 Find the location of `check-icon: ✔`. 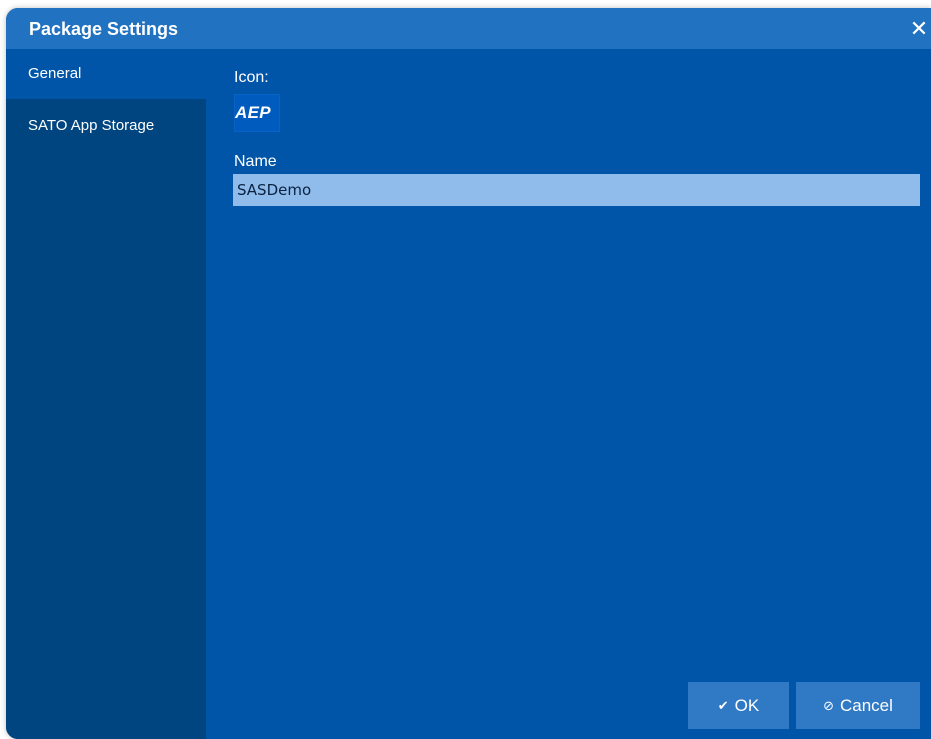

check-icon: ✔ is located at coordinates (723, 705).